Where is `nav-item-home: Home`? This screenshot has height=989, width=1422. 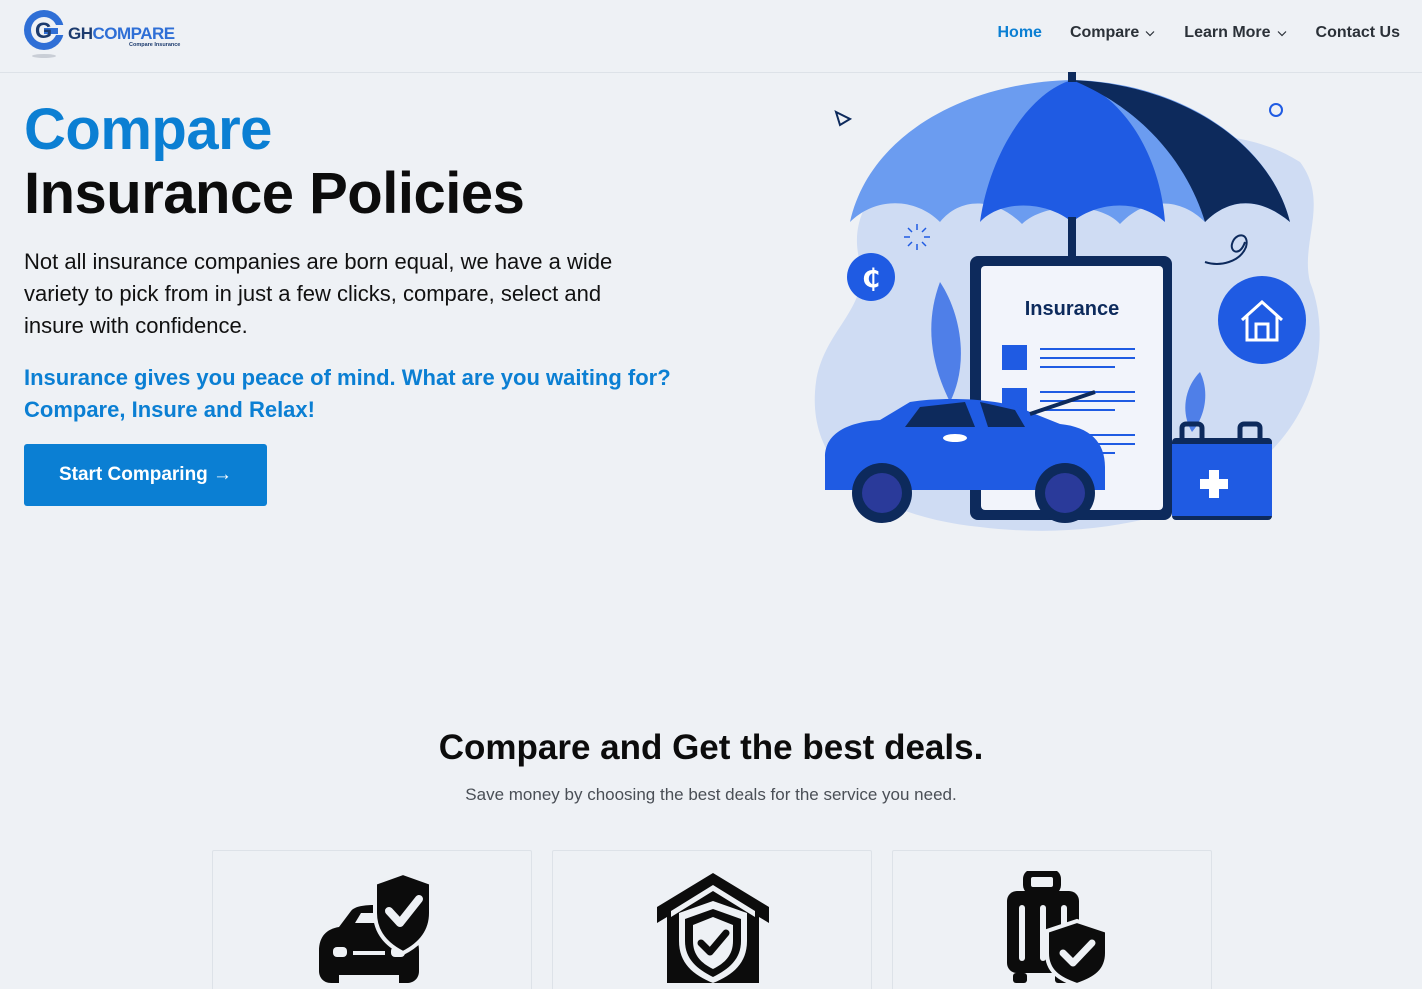
nav-item-home: Home is located at coordinates (1019, 33).